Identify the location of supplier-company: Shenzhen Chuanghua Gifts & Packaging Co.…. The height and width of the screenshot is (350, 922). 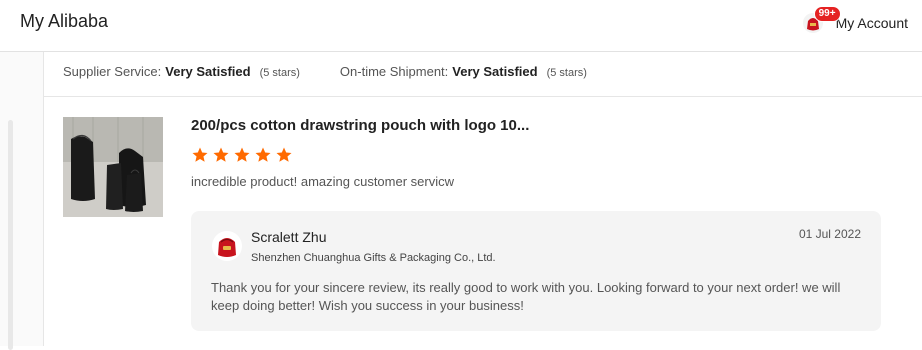
(373, 258).